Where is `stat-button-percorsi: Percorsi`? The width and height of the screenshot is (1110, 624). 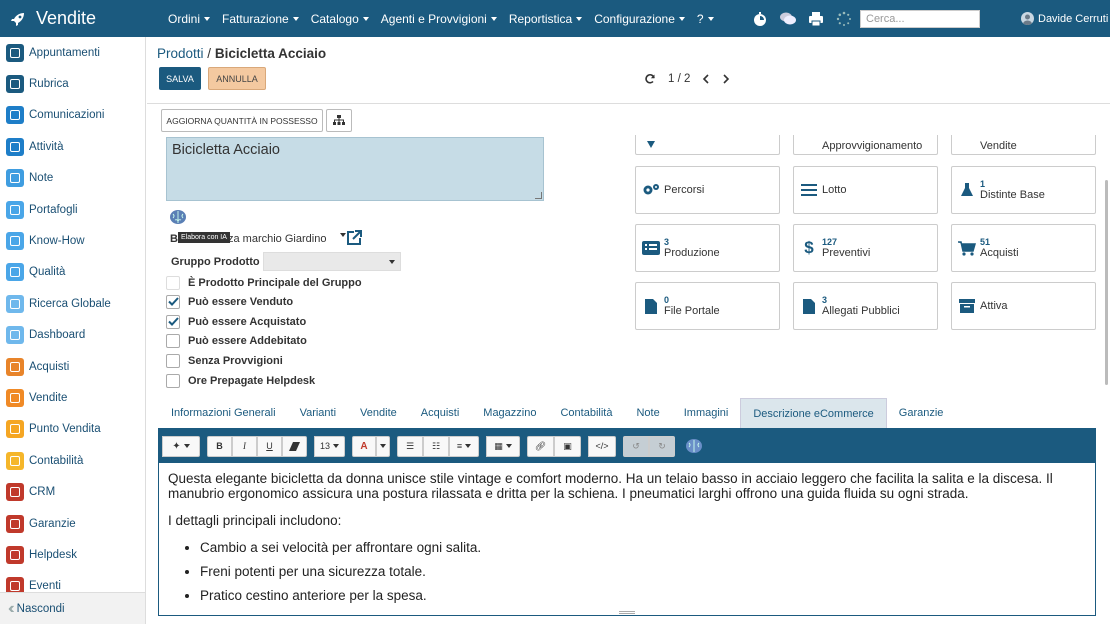
stat-button-percorsi: Percorsi is located at coordinates (707, 190).